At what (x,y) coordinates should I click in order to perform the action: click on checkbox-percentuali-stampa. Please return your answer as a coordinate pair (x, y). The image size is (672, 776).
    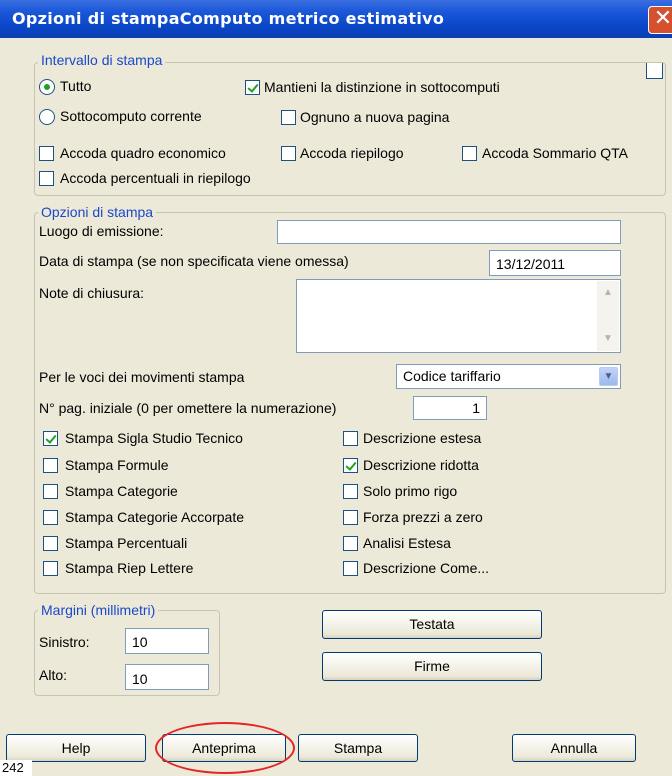
    Looking at the image, I should click on (50, 543).